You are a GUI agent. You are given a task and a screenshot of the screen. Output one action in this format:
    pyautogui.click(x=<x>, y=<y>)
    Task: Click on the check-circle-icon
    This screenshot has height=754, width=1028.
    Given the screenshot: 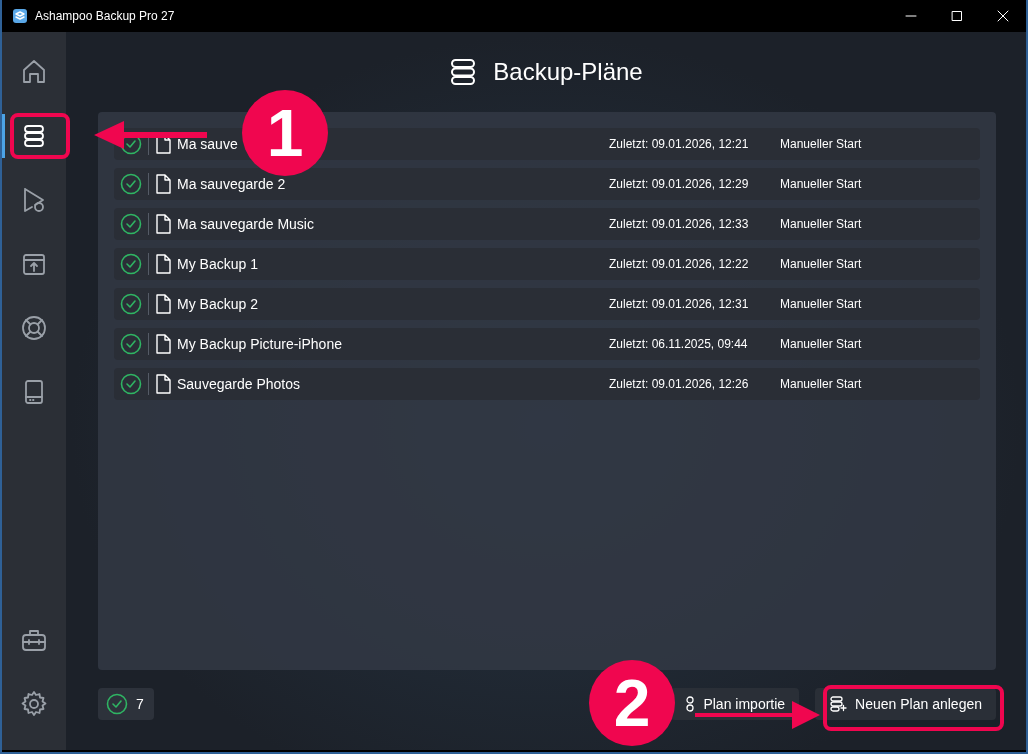 What is the action you would take?
    pyautogui.click(x=117, y=704)
    